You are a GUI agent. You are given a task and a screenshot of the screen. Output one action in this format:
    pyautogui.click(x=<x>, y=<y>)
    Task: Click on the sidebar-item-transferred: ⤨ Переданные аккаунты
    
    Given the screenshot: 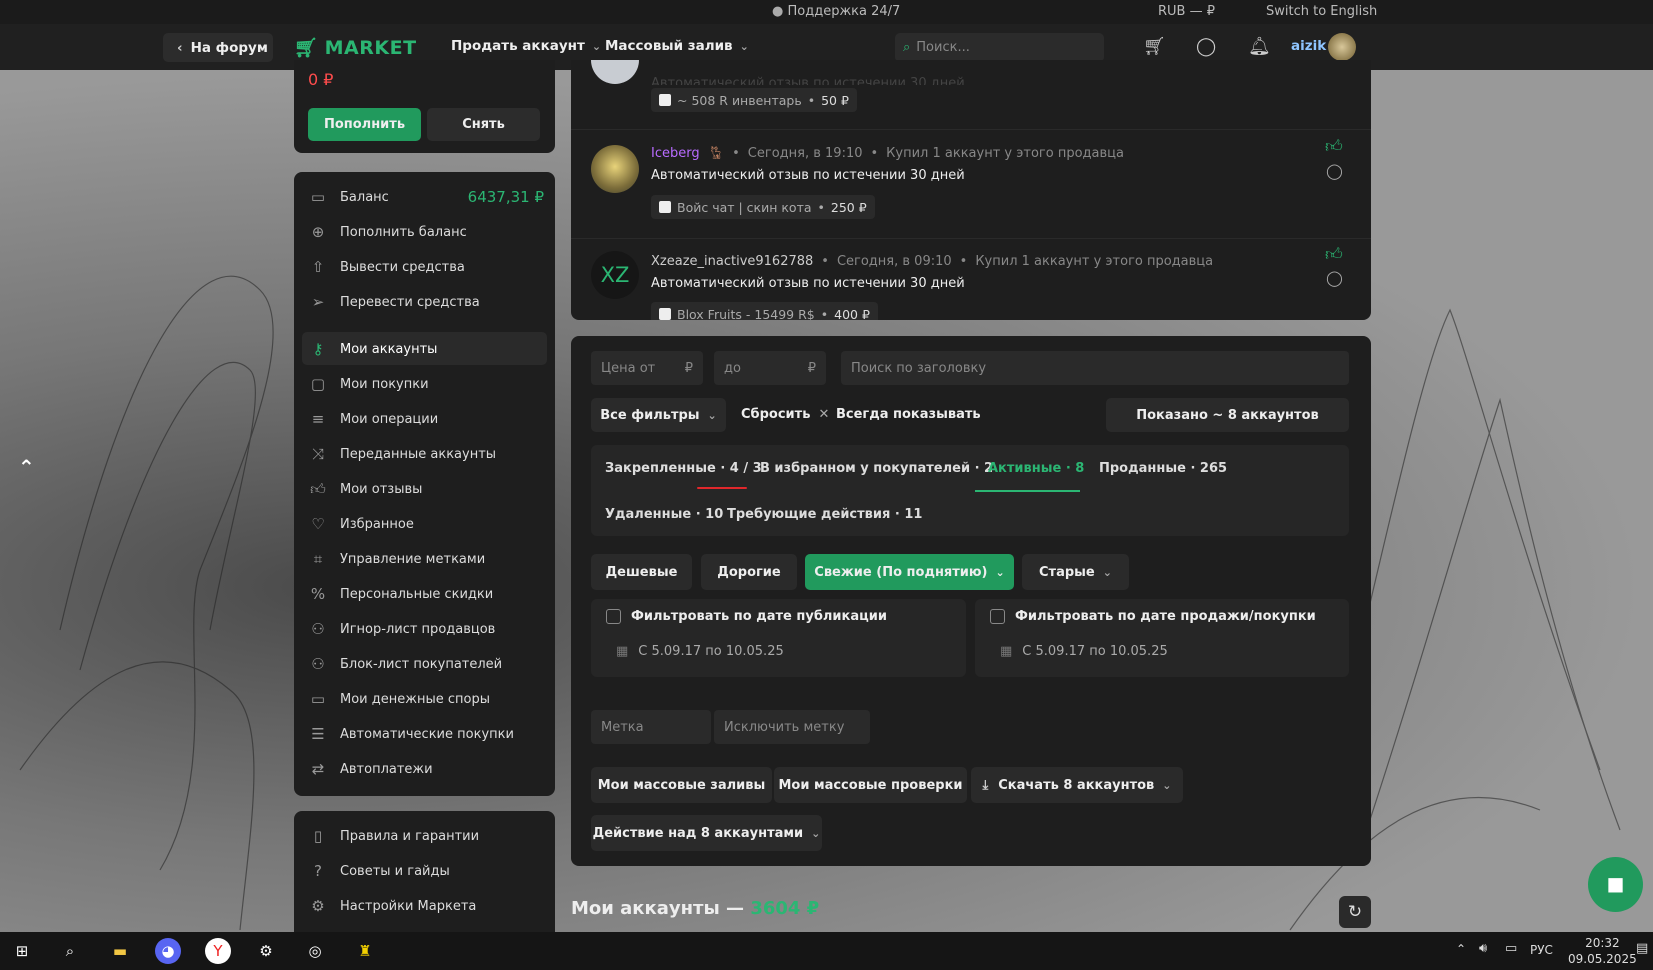 What is the action you would take?
    pyautogui.click(x=402, y=454)
    